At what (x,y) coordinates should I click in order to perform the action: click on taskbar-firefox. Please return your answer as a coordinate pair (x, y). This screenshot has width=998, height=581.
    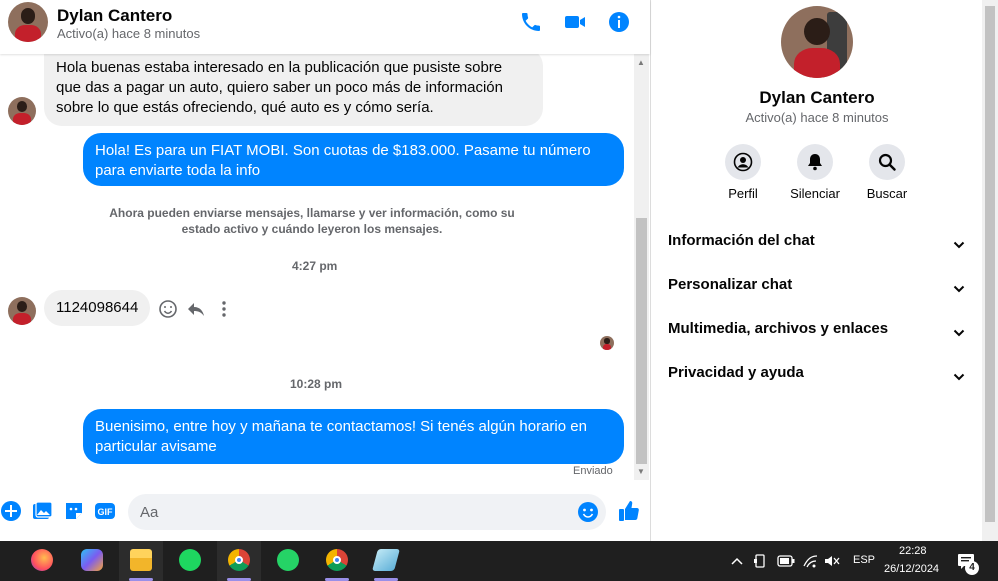
    Looking at the image, I should click on (42, 561).